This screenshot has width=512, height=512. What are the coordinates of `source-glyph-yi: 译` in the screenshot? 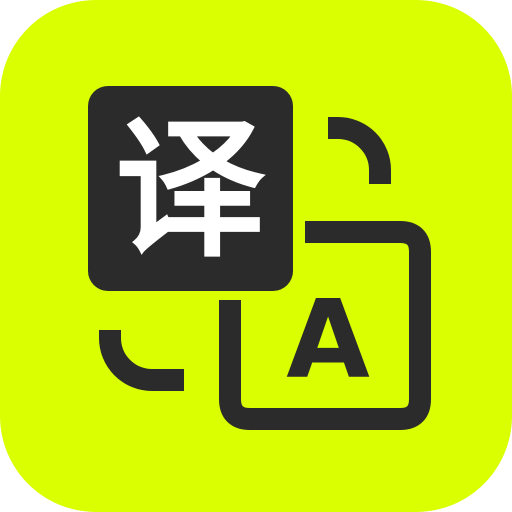 It's located at (190, 191).